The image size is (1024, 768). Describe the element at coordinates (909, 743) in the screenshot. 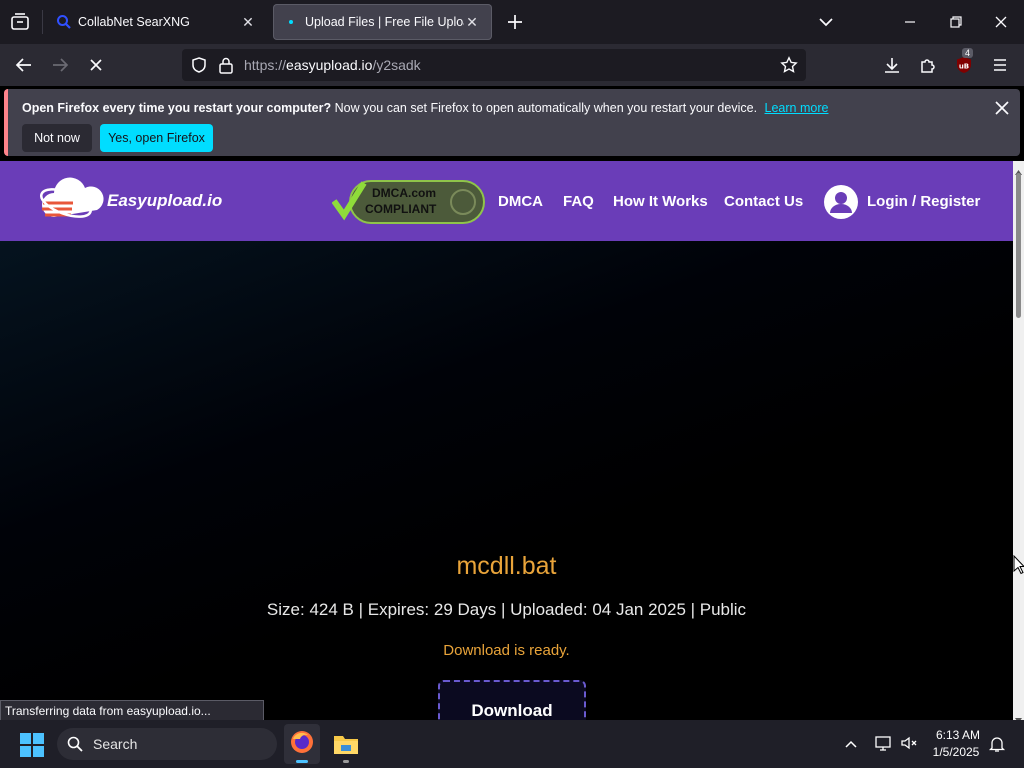

I see `volume-muted-icon` at that location.